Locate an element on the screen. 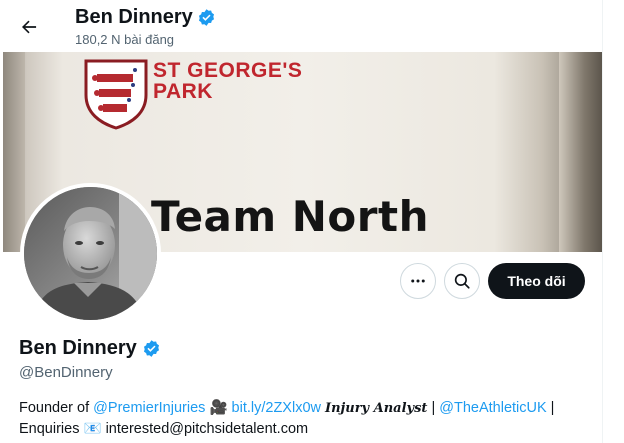  bio-prefix: Founder of is located at coordinates (56, 408).